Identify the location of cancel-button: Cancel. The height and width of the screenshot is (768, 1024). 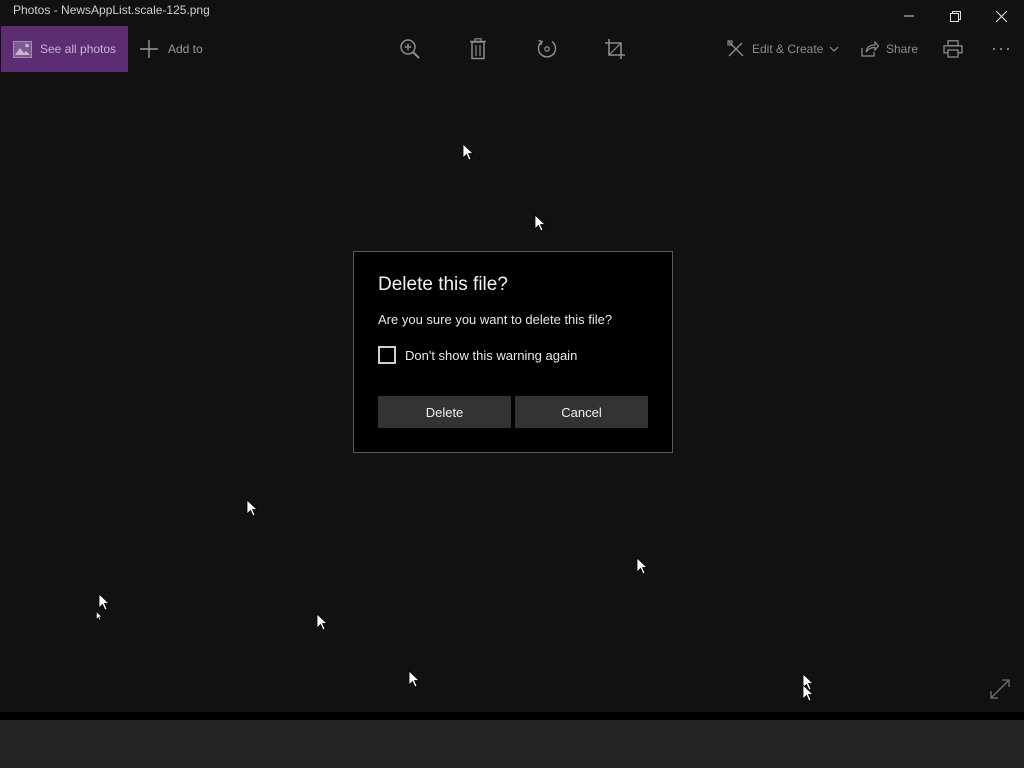
(581, 412).